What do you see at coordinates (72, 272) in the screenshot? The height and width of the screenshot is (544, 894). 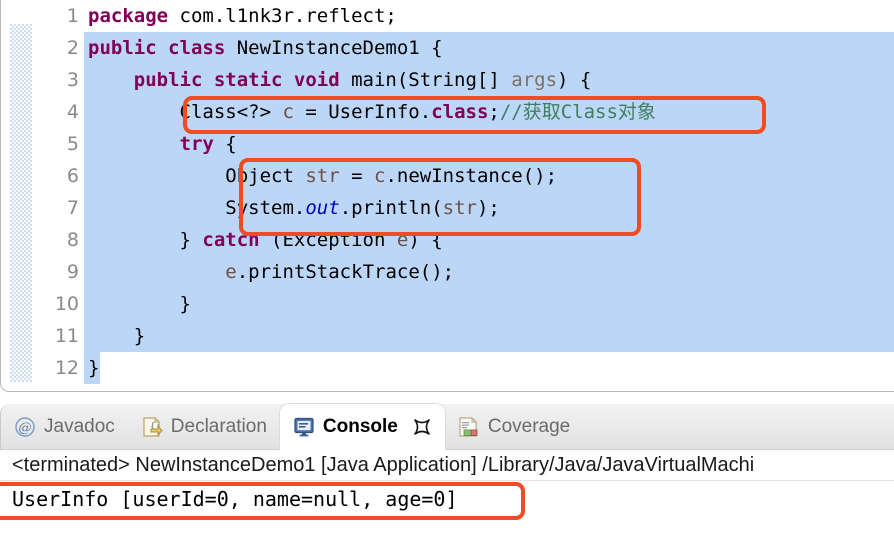 I see `line-number: 9` at bounding box center [72, 272].